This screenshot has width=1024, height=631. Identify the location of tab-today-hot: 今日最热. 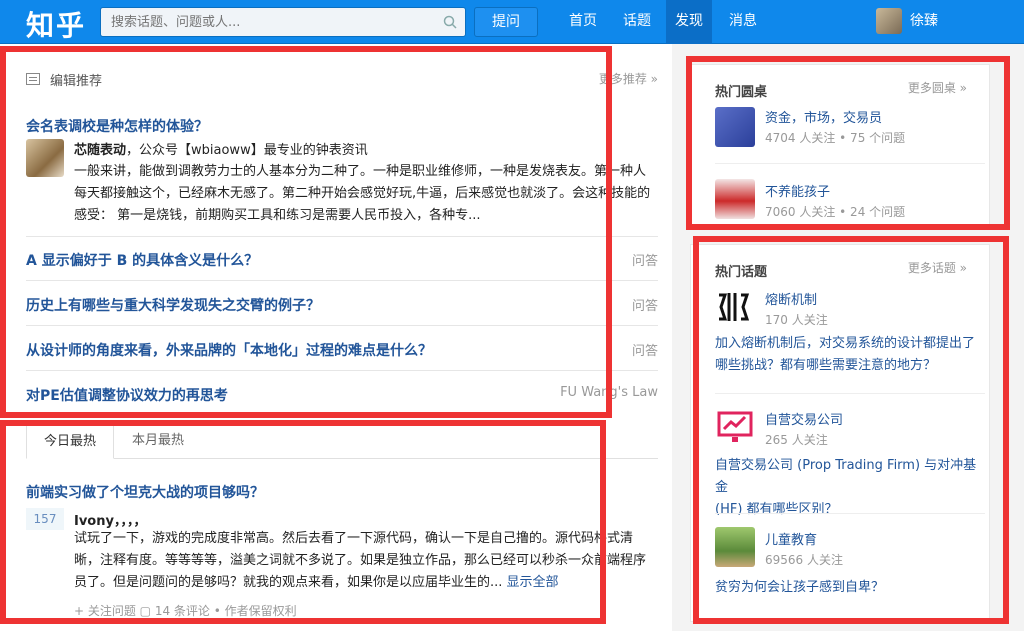
(70, 442).